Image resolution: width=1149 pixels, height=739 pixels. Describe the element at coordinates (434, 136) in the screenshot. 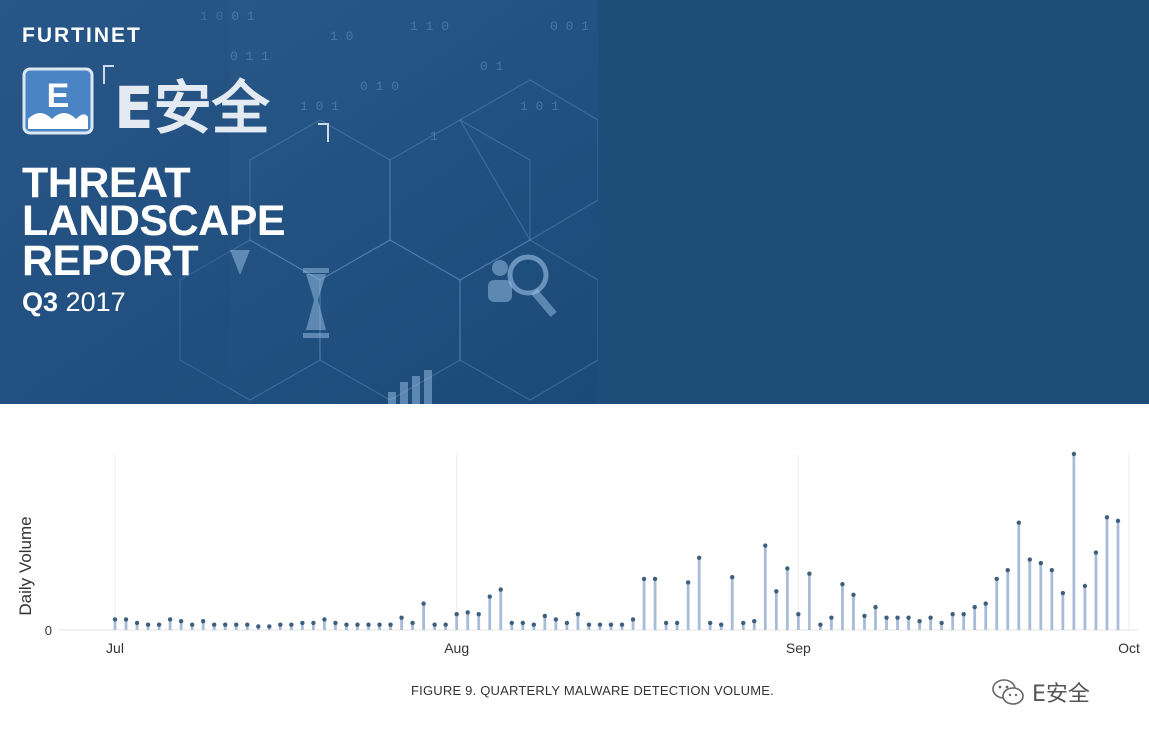

I see `svg-text: 1` at that location.